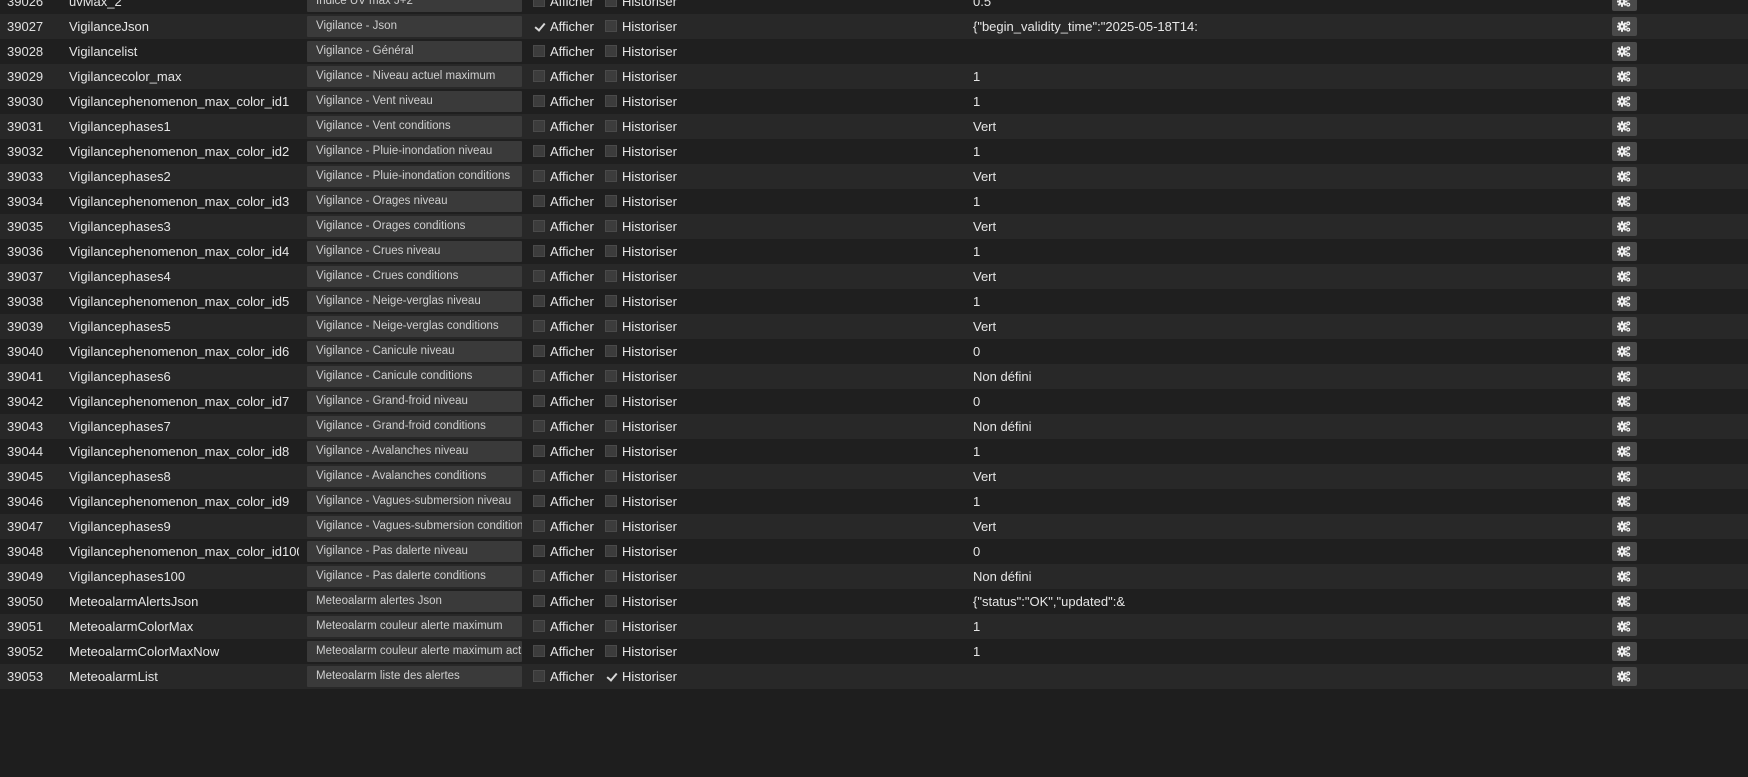  What do you see at coordinates (414, 201) in the screenshot?
I see `command-label-field: Vigilance - Orages niveau` at bounding box center [414, 201].